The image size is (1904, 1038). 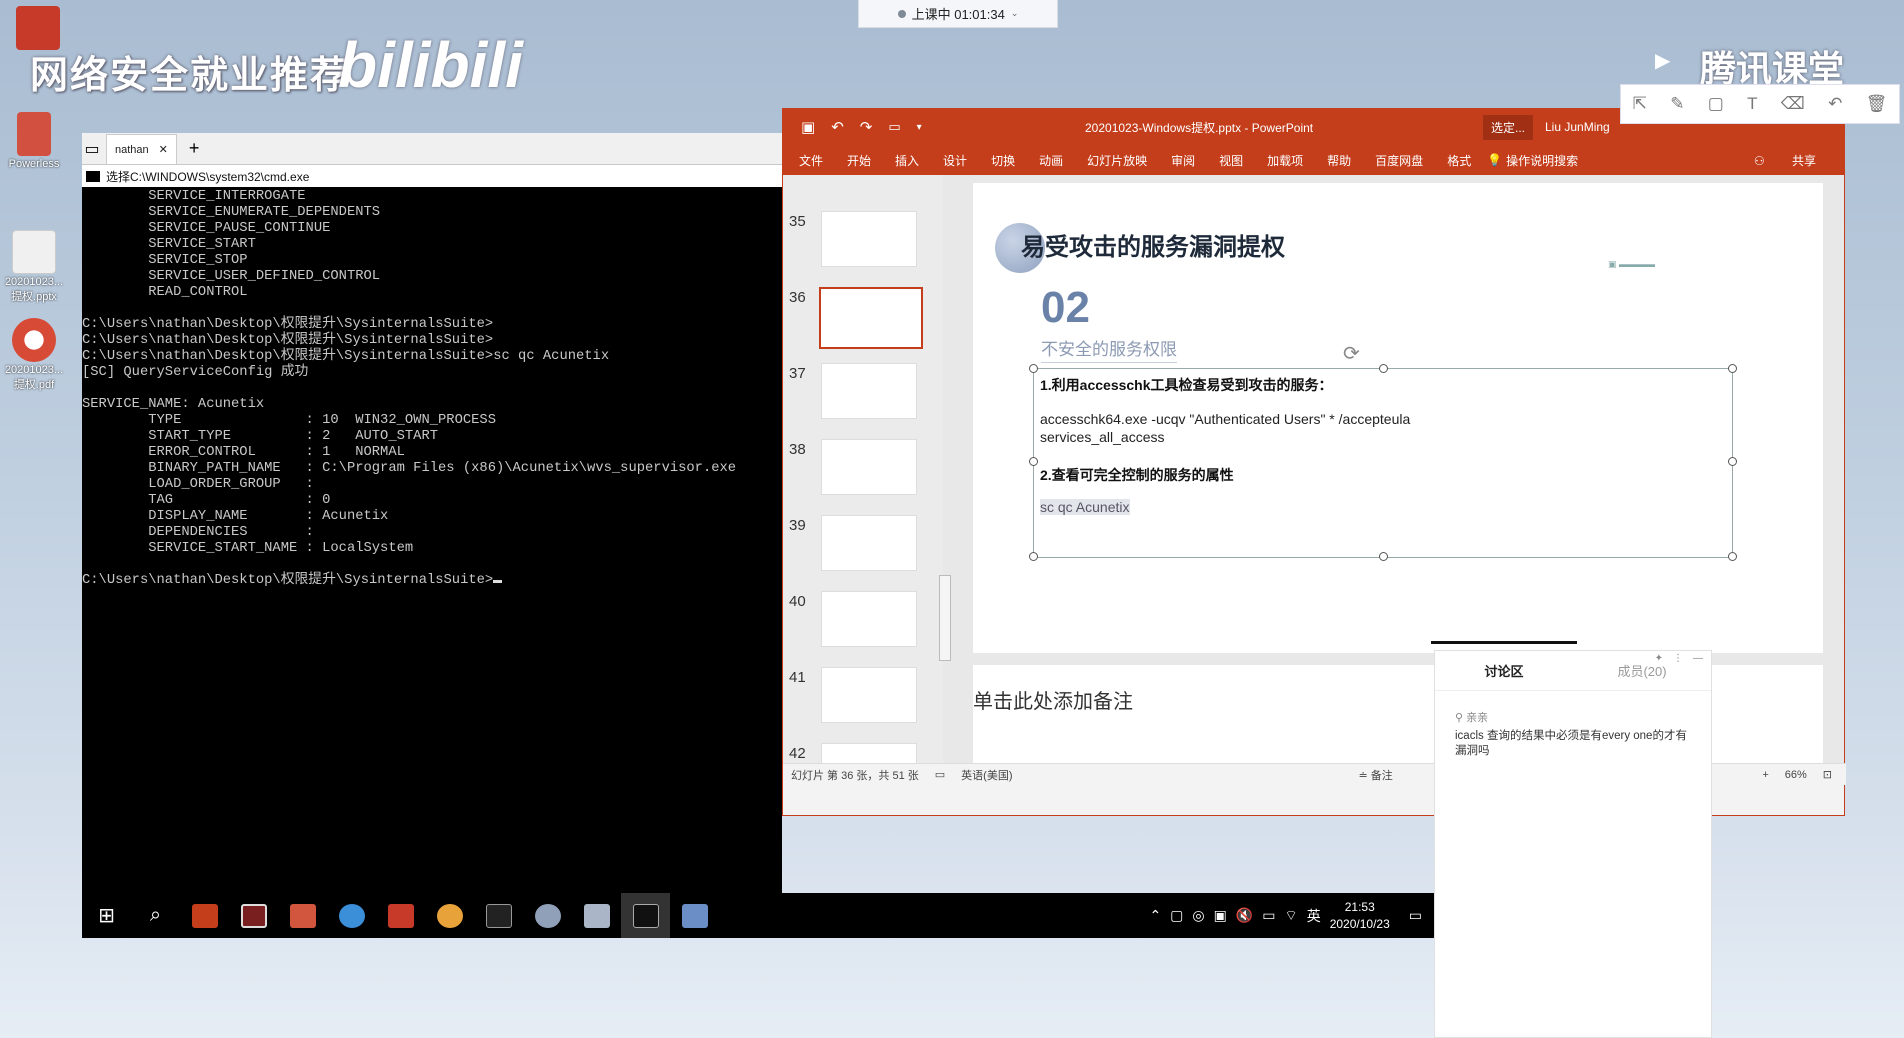 I want to click on search-icon: ⌕, so click(x=155, y=915).